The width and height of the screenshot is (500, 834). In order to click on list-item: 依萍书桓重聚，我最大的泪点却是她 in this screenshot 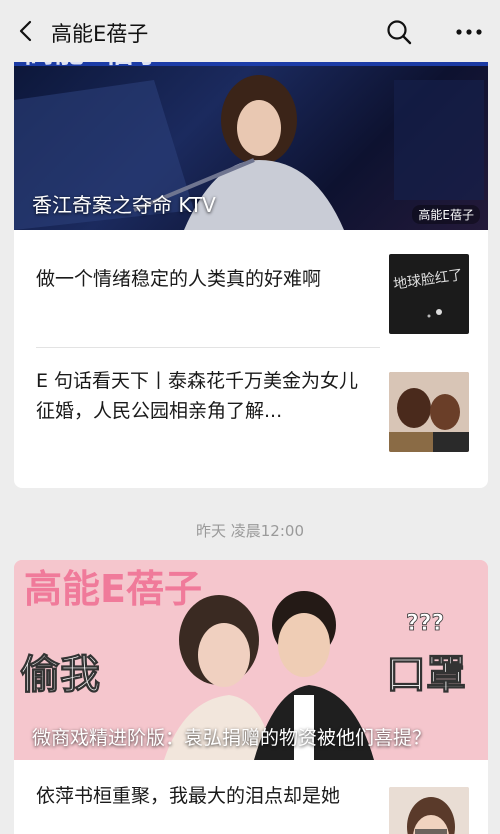, I will do `click(251, 799)`.